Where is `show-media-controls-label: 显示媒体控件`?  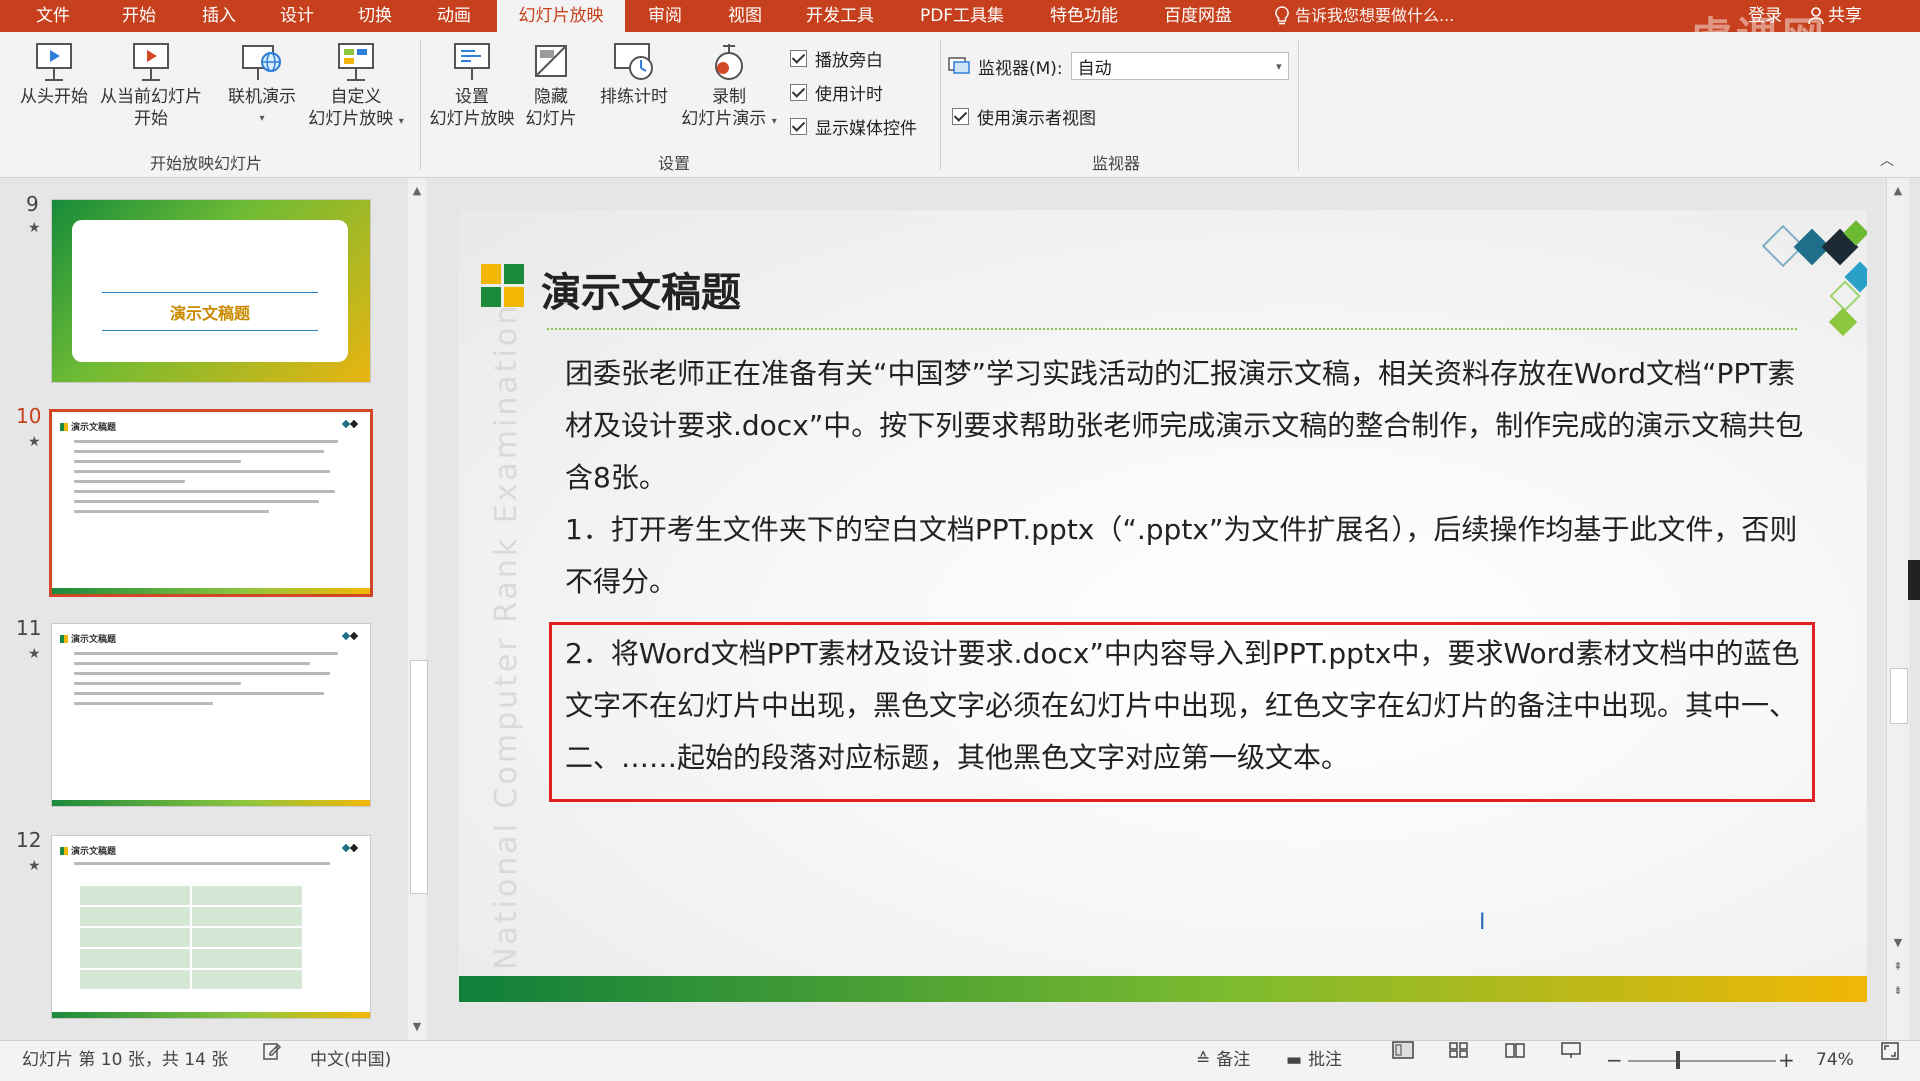 show-media-controls-label: 显示媒体控件 is located at coordinates (866, 129).